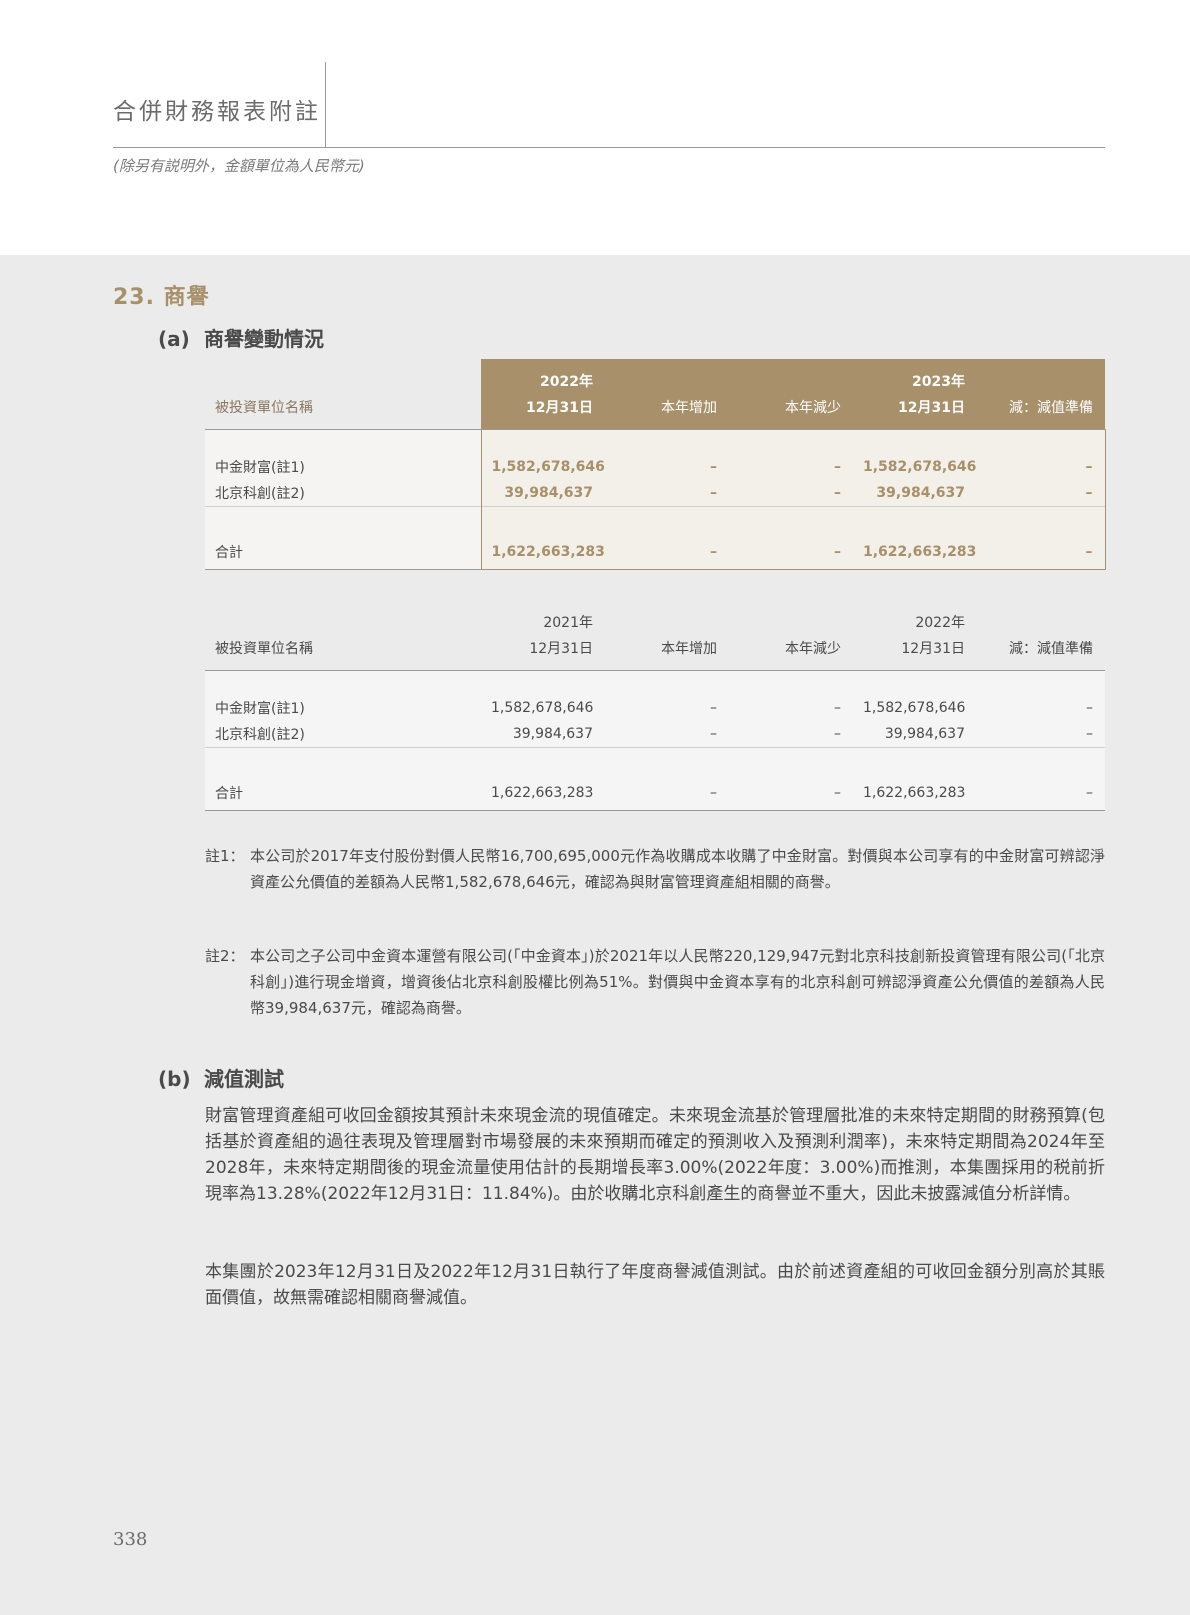  What do you see at coordinates (239, 166) in the screenshot?
I see `page-subtitle: (除另有説明外，金額單位為人民幣元)` at bounding box center [239, 166].